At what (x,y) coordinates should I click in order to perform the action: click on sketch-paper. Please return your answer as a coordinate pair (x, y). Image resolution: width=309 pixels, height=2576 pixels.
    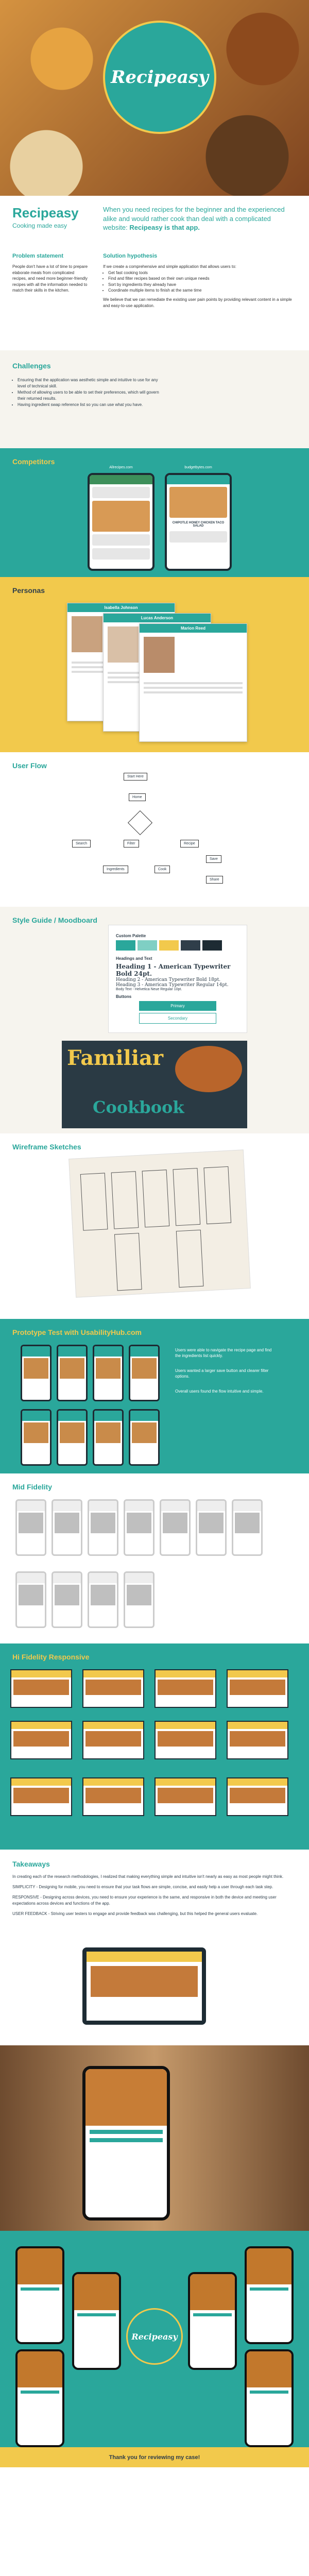
    Looking at the image, I should click on (159, 1223).